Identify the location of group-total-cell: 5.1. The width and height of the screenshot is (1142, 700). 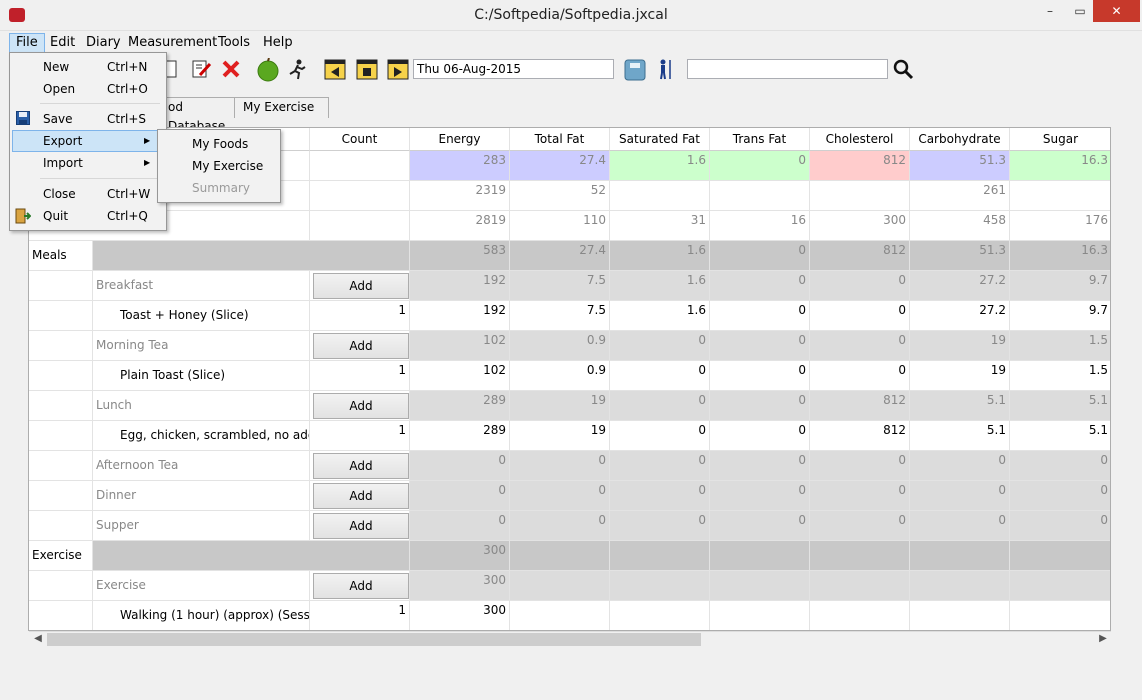
(1060, 406).